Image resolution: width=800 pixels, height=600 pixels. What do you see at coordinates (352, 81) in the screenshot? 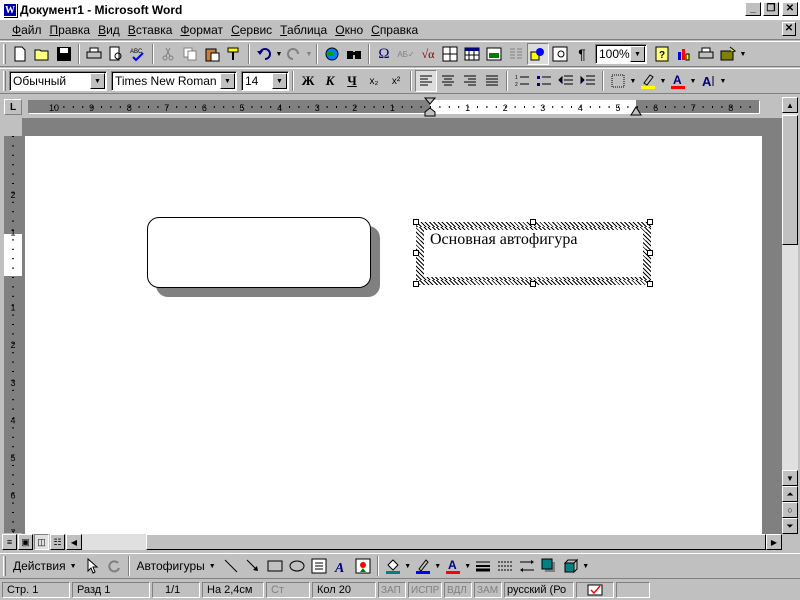
I see `underline-button: Ч` at bounding box center [352, 81].